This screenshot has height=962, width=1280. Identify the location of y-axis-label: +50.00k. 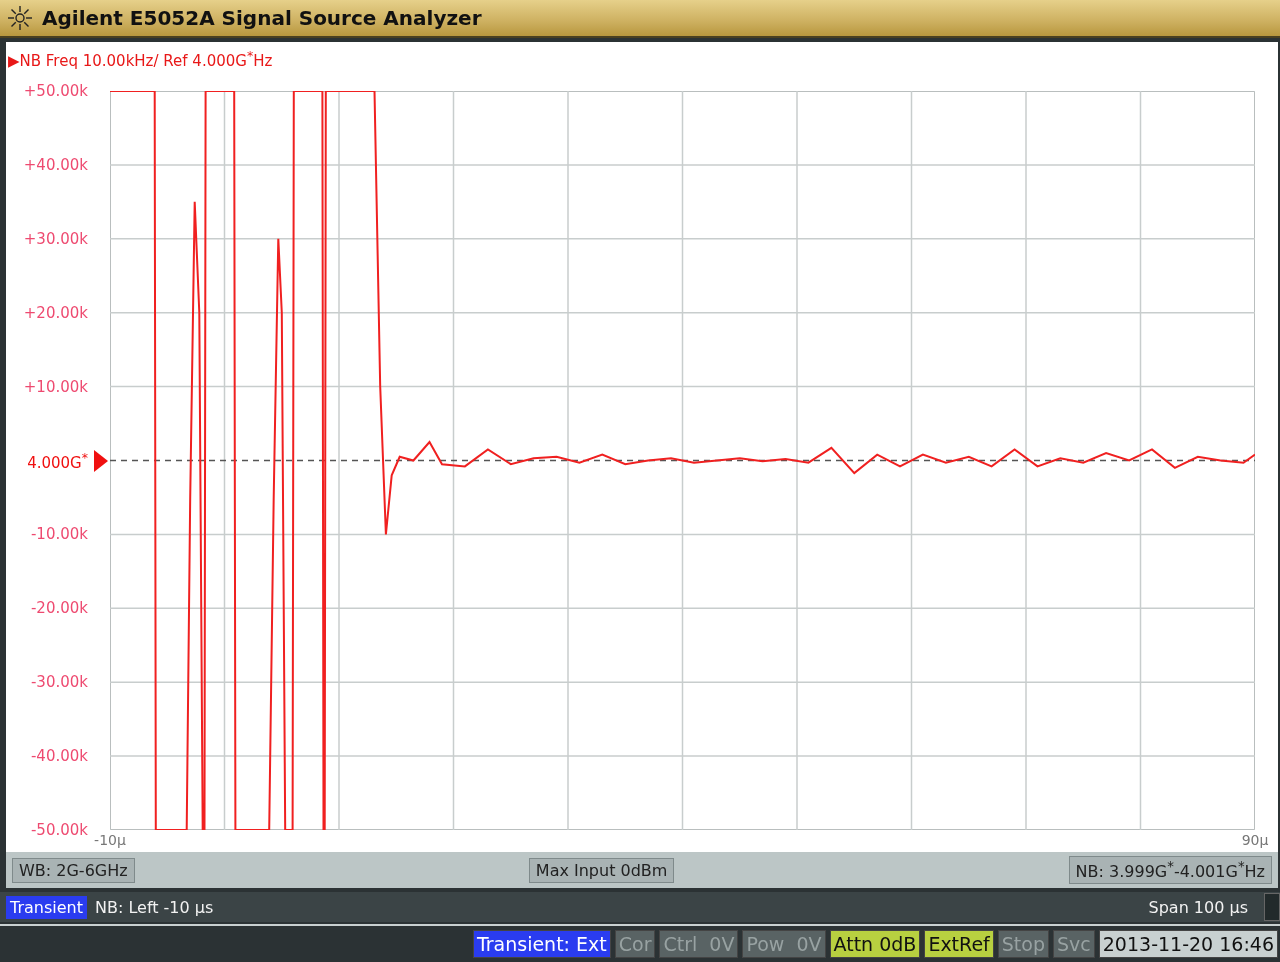
(55, 91).